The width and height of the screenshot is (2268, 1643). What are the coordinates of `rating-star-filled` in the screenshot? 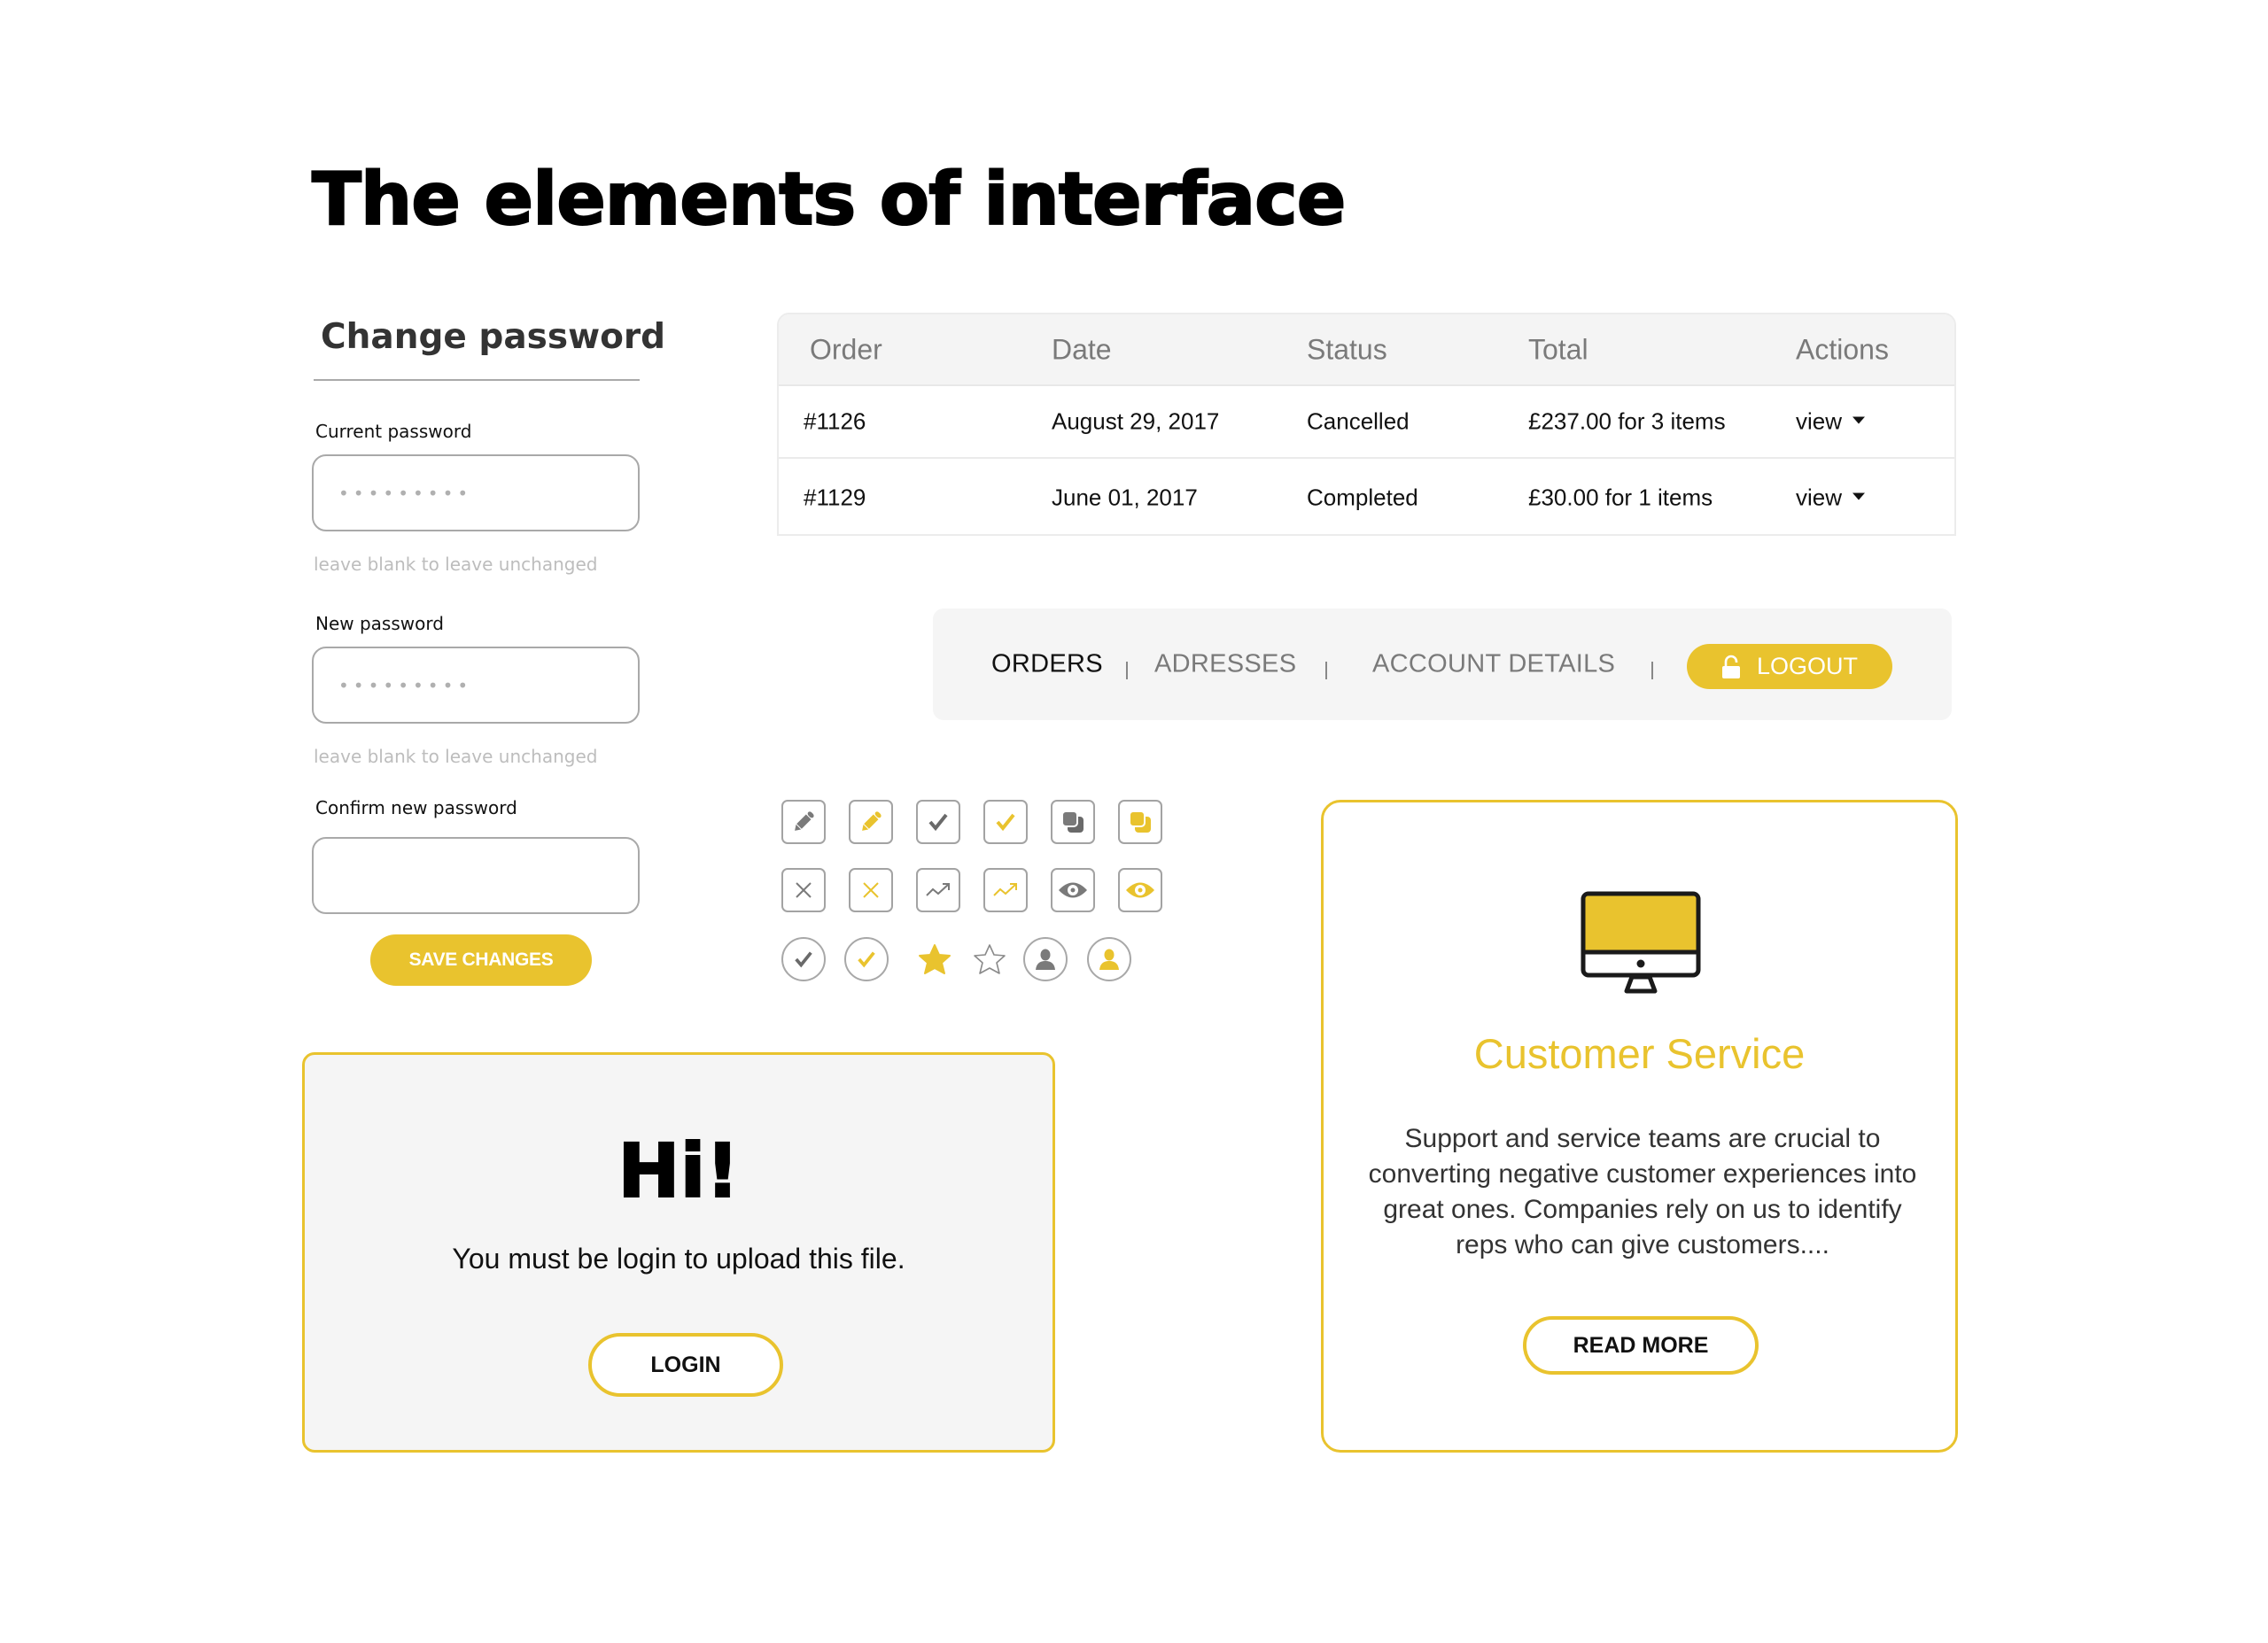 It's located at (935, 959).